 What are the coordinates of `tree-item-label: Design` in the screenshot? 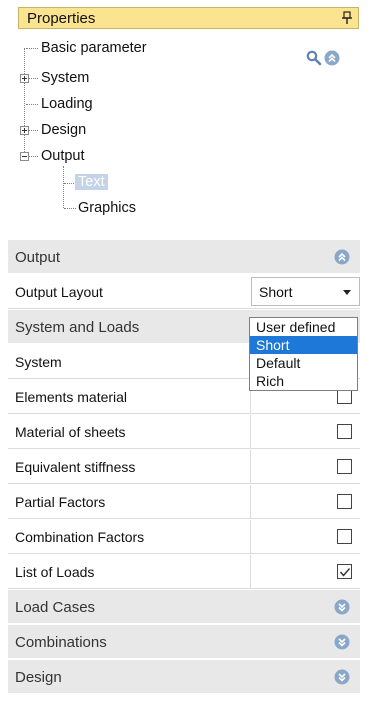 It's located at (64, 130).